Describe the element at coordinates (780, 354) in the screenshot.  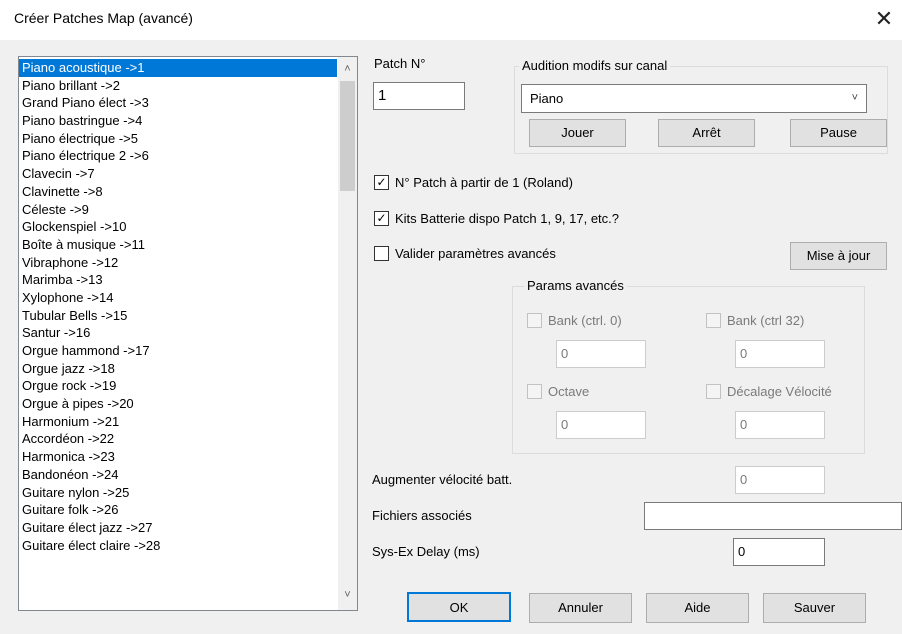
I see `bank-ctrl32-input: 0` at that location.